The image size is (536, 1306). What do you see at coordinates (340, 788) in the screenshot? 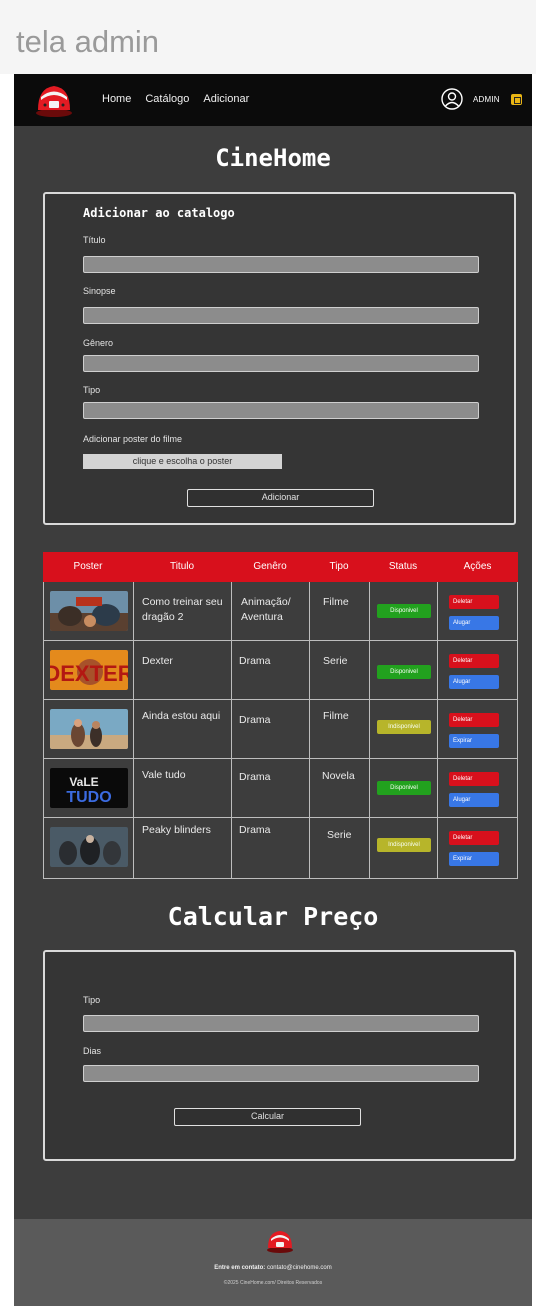
I see `type-cell: Novela` at bounding box center [340, 788].